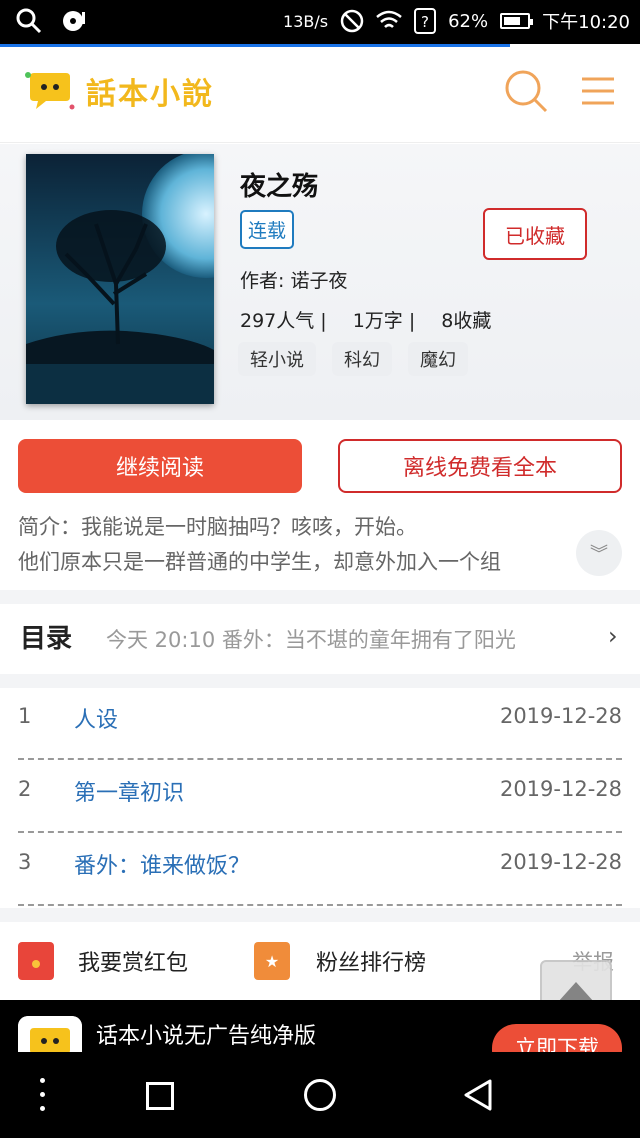 The width and height of the screenshot is (640, 1138). Describe the element at coordinates (478, 1095) in the screenshot. I see `back-icon` at that location.